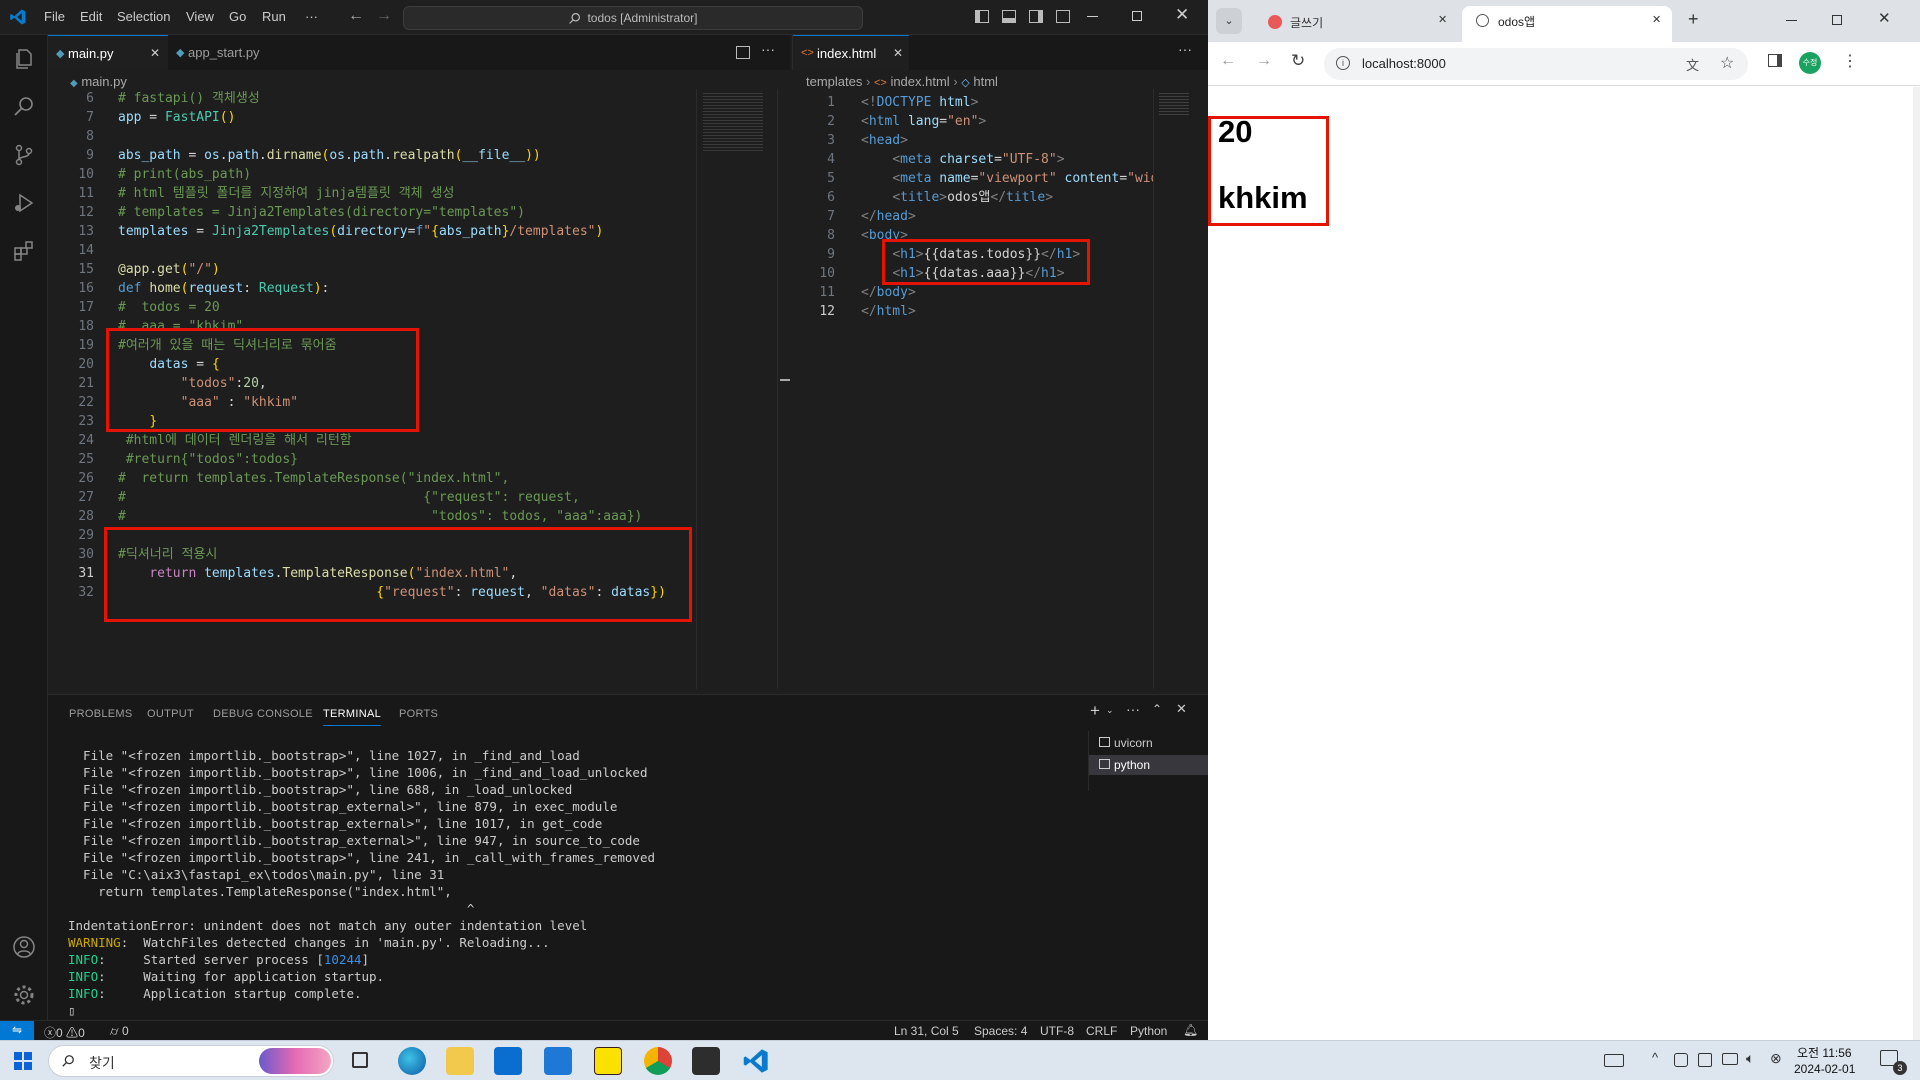 The height and width of the screenshot is (1080, 1920). Describe the element at coordinates (1850, 61) in the screenshot. I see `chrome-menu-icon: ⋮` at that location.